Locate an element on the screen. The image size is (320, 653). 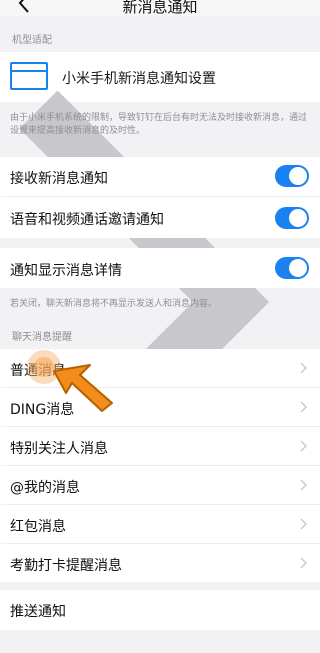
chat-item-special: 特别关注人消息 is located at coordinates (160, 446).